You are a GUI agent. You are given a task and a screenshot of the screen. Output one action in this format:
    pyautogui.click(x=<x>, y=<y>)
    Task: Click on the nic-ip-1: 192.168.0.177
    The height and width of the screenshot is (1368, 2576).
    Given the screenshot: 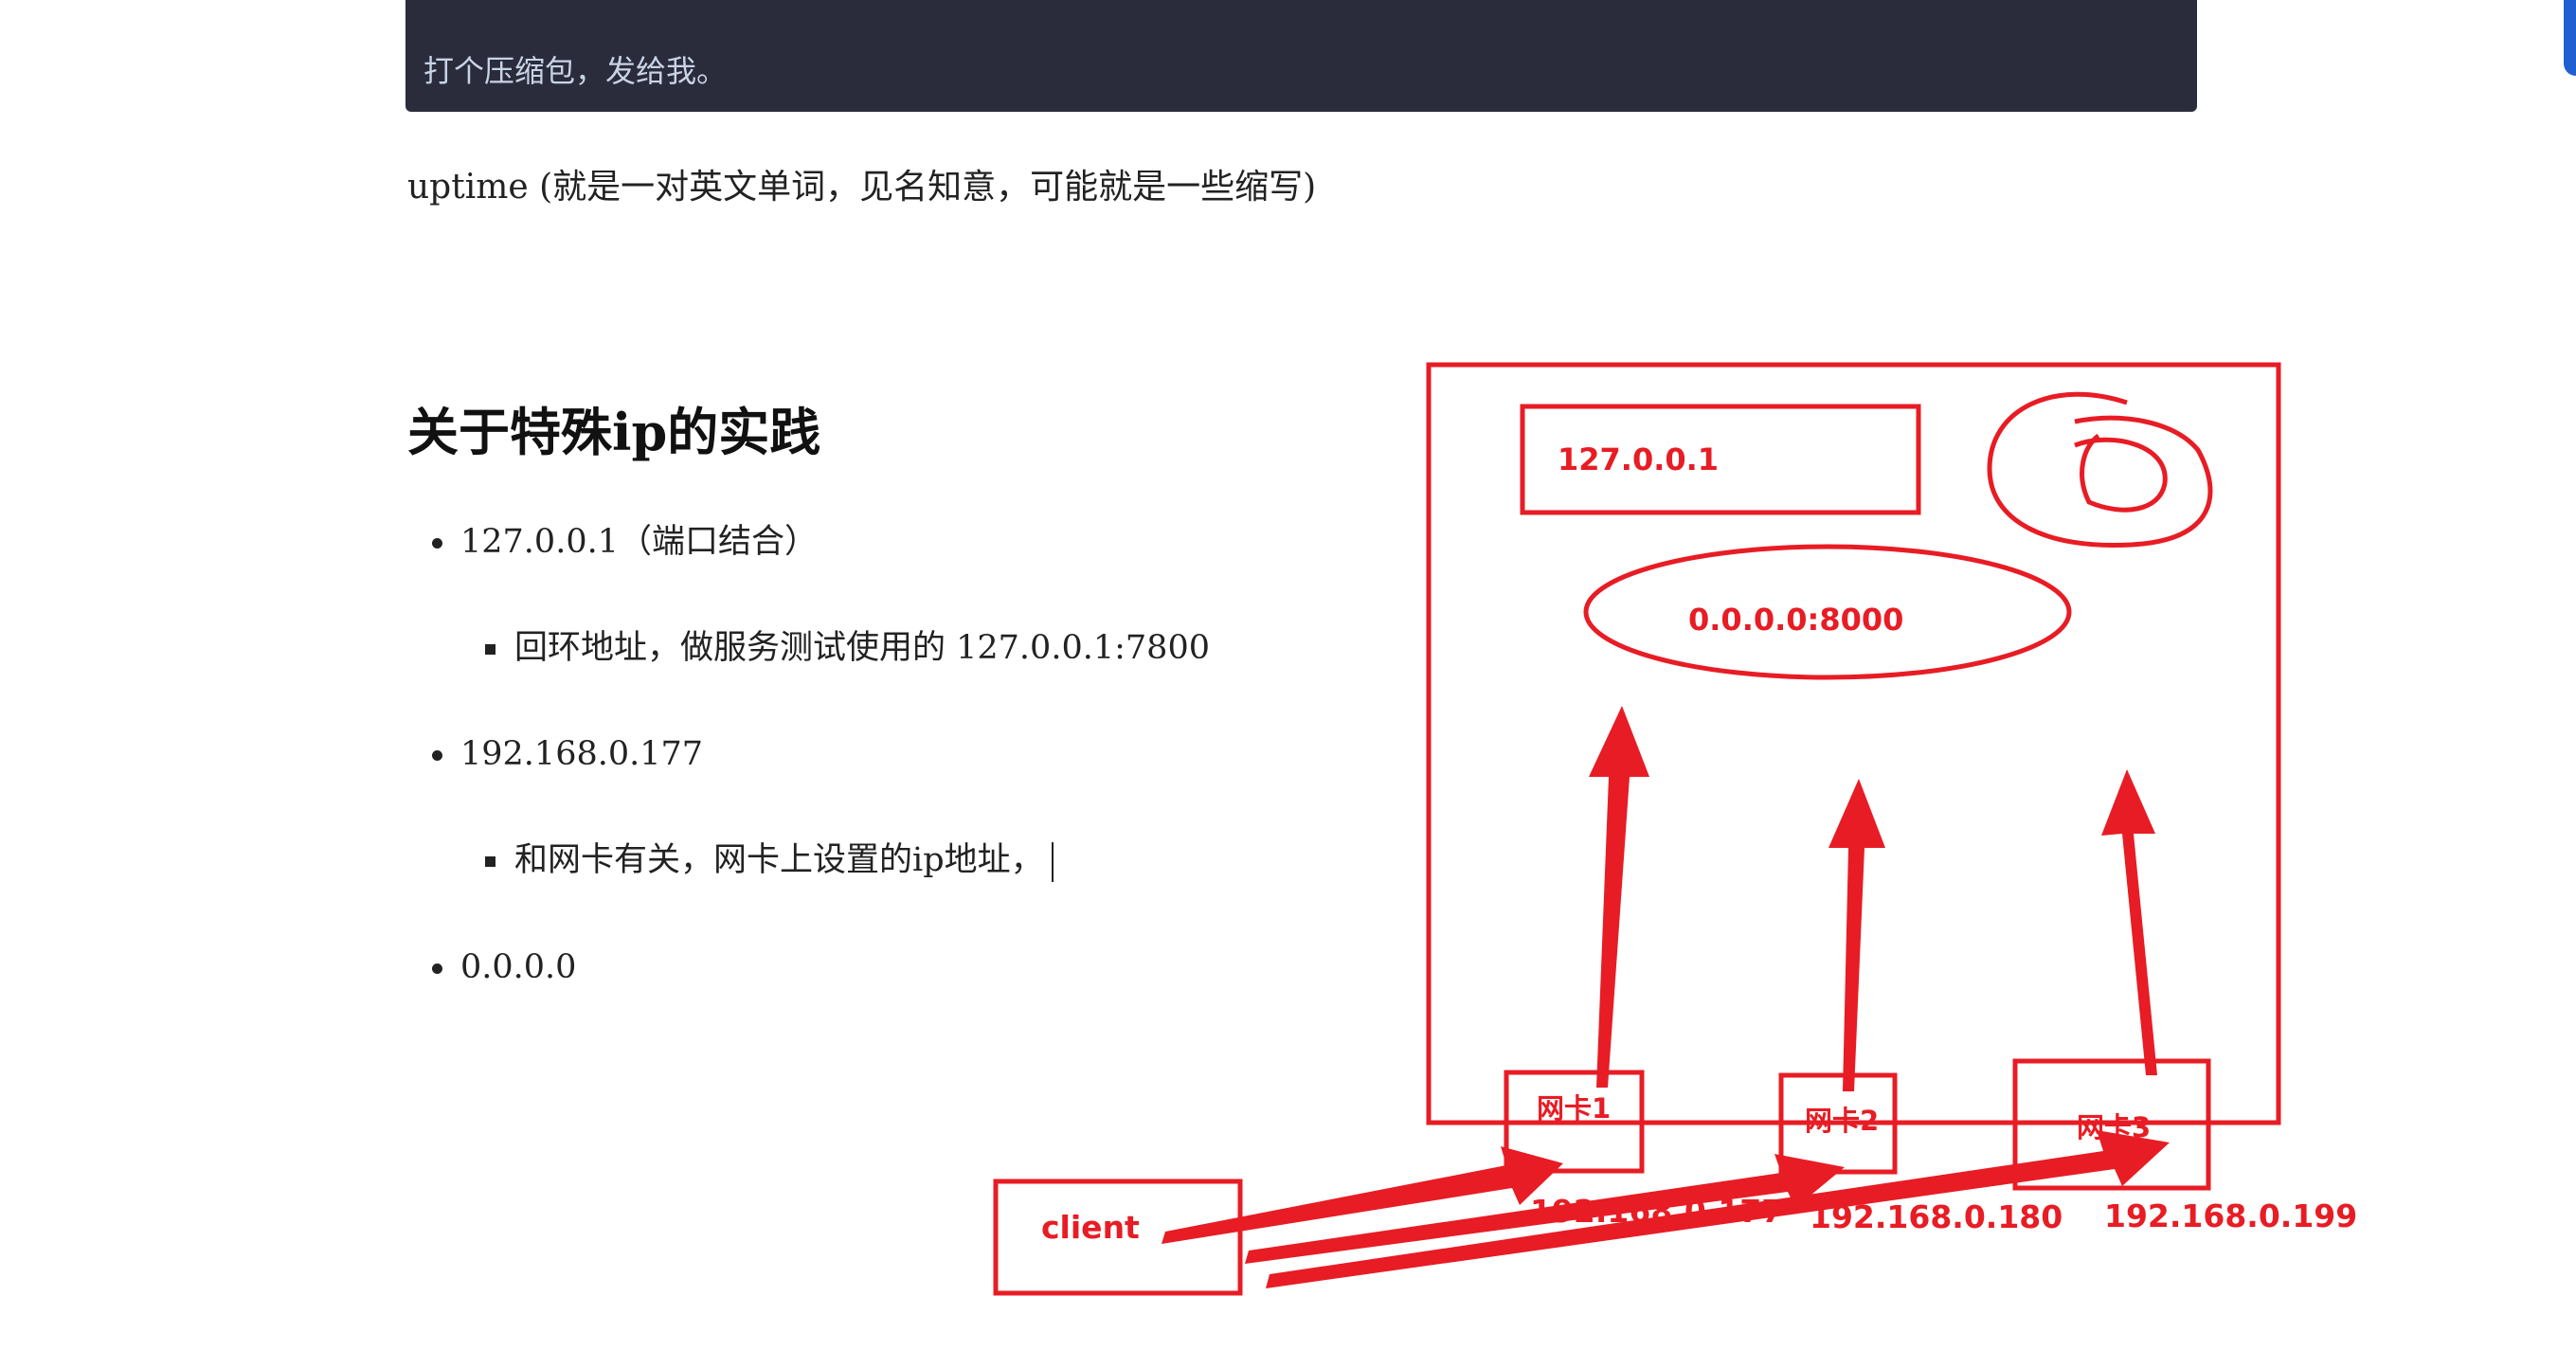 What is the action you would take?
    pyautogui.click(x=1656, y=1211)
    